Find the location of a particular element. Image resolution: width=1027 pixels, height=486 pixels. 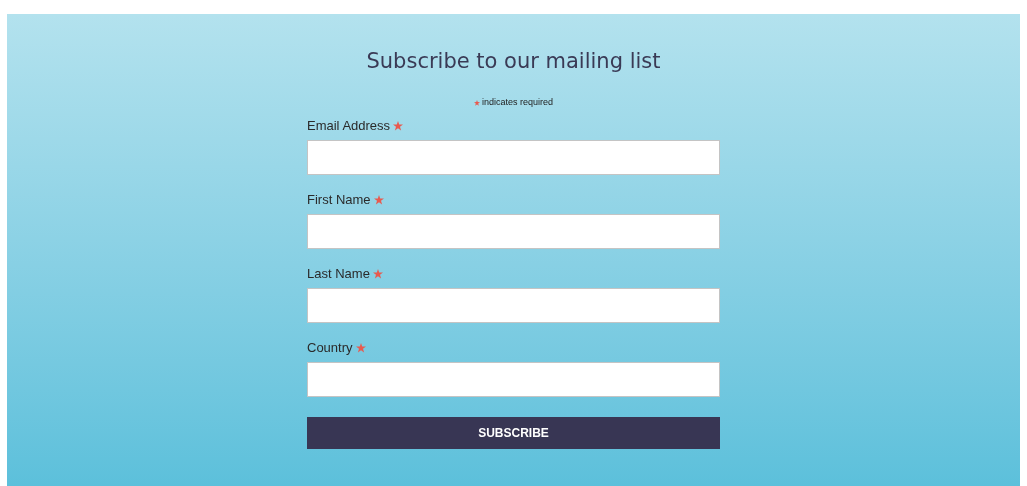

field-label: Country is located at coordinates (330, 347).